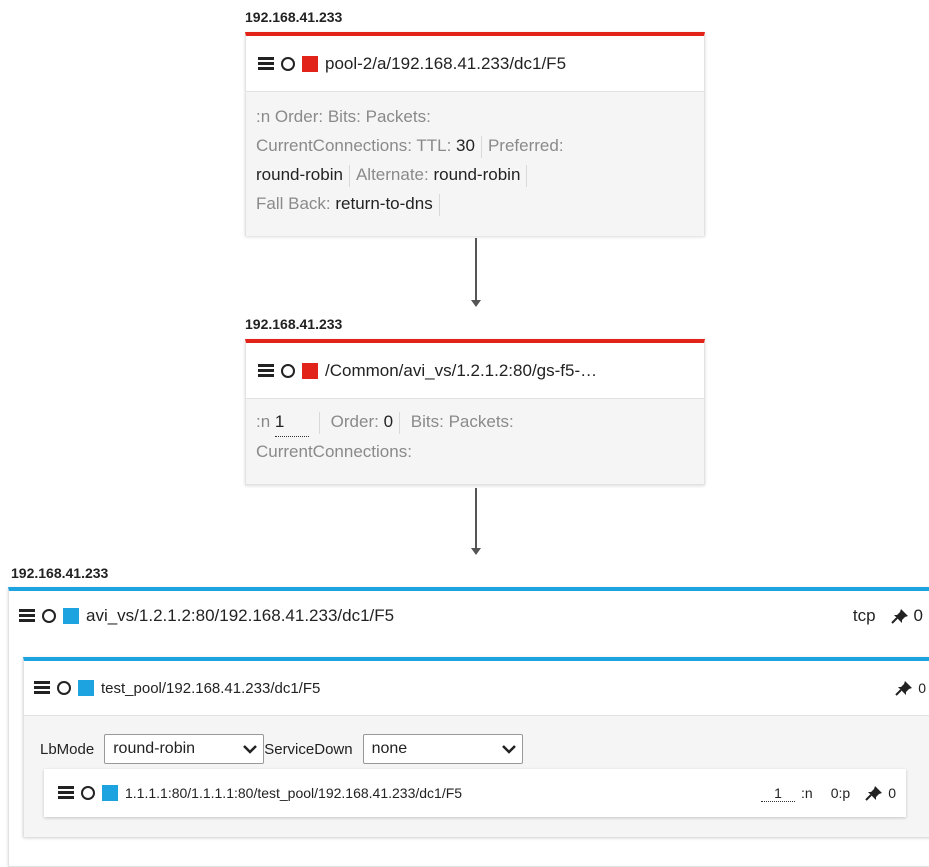  I want to click on lbmode-value: round-robin, so click(154, 748).